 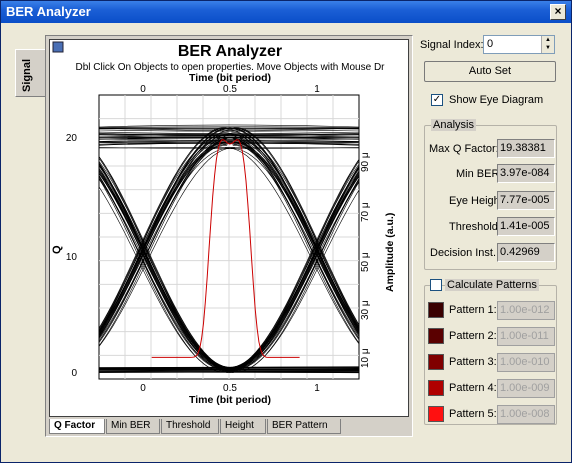 I want to click on pattern-2-label: Pattern 2:, so click(x=473, y=336).